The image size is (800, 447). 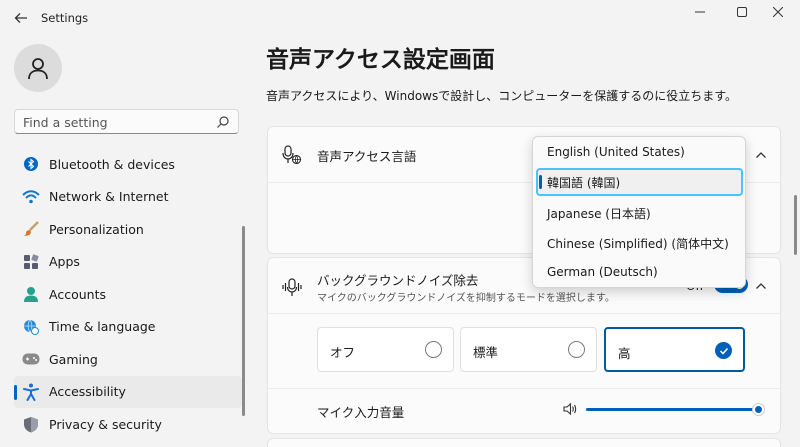 I want to click on sidebar-item-label: Gaming, so click(x=73, y=359).